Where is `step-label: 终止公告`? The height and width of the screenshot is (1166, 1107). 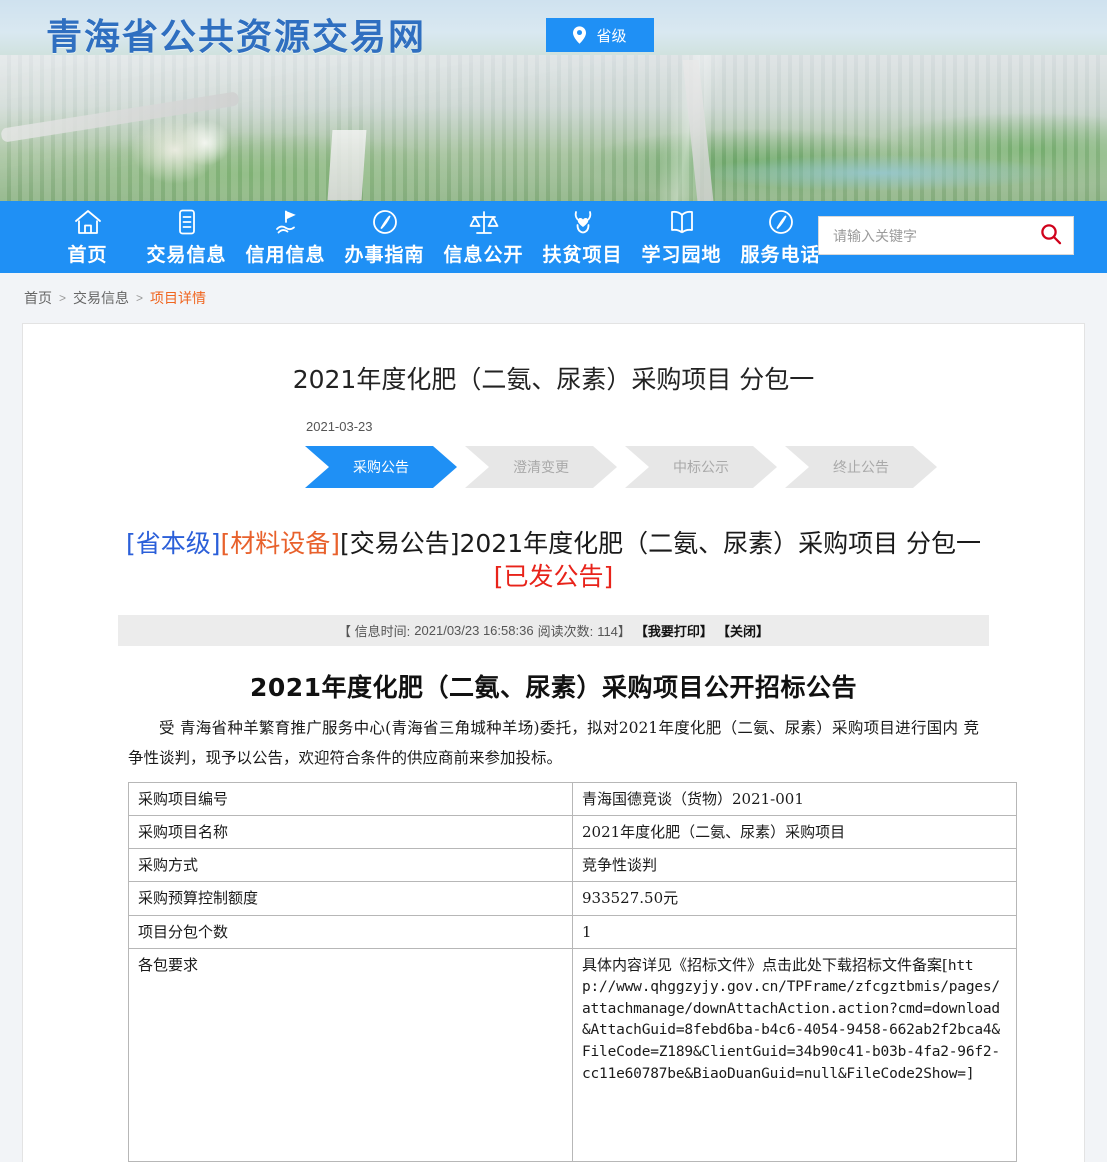
step-label: 终止公告 is located at coordinates (861, 467).